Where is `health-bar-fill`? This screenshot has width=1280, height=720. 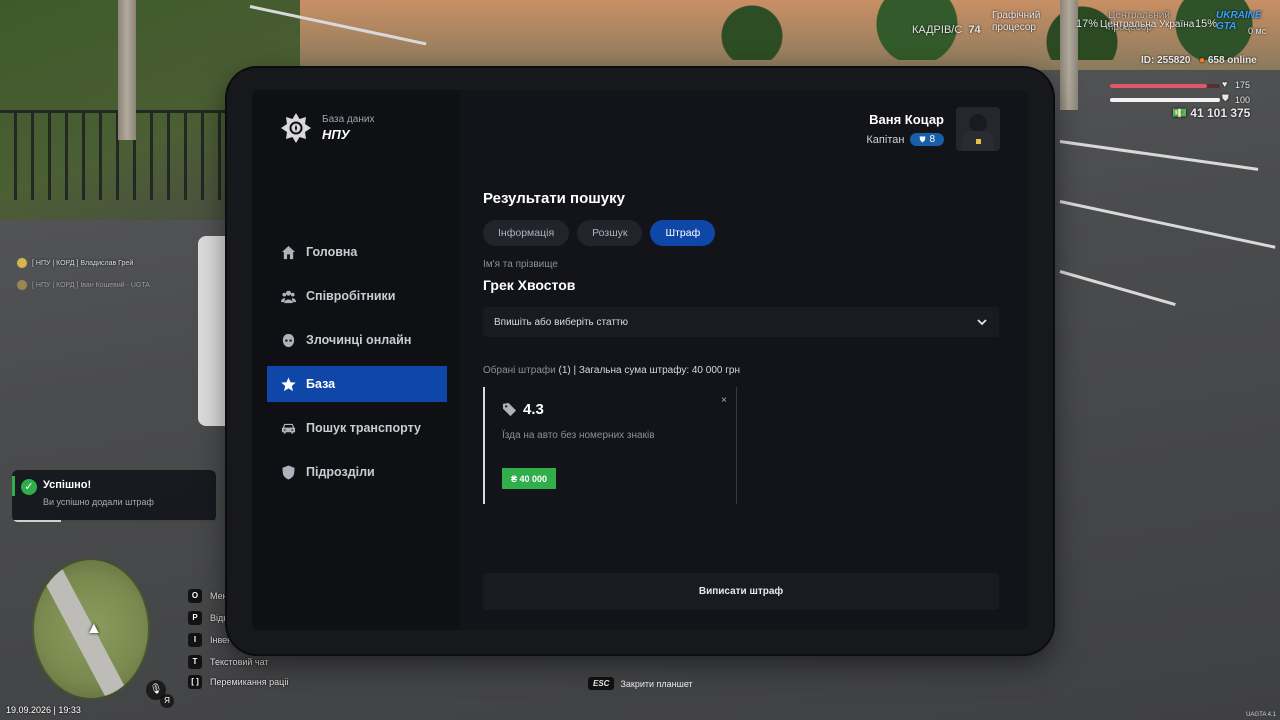 health-bar-fill is located at coordinates (1158, 86).